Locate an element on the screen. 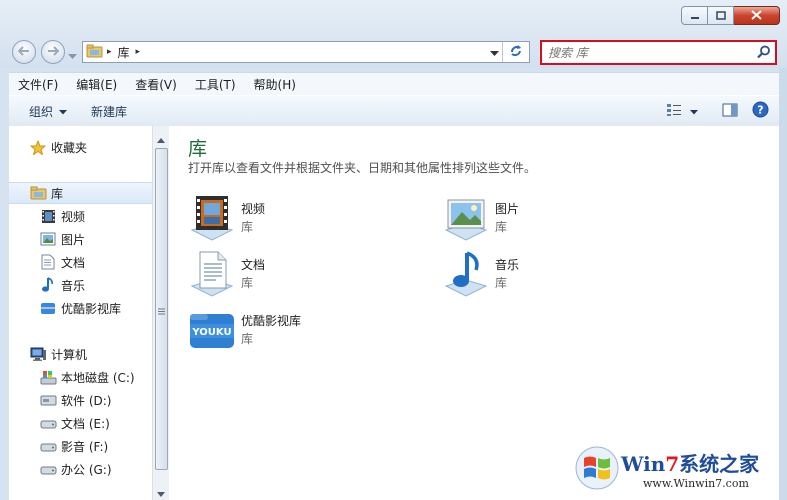  grip-icon is located at coordinates (161, 311).